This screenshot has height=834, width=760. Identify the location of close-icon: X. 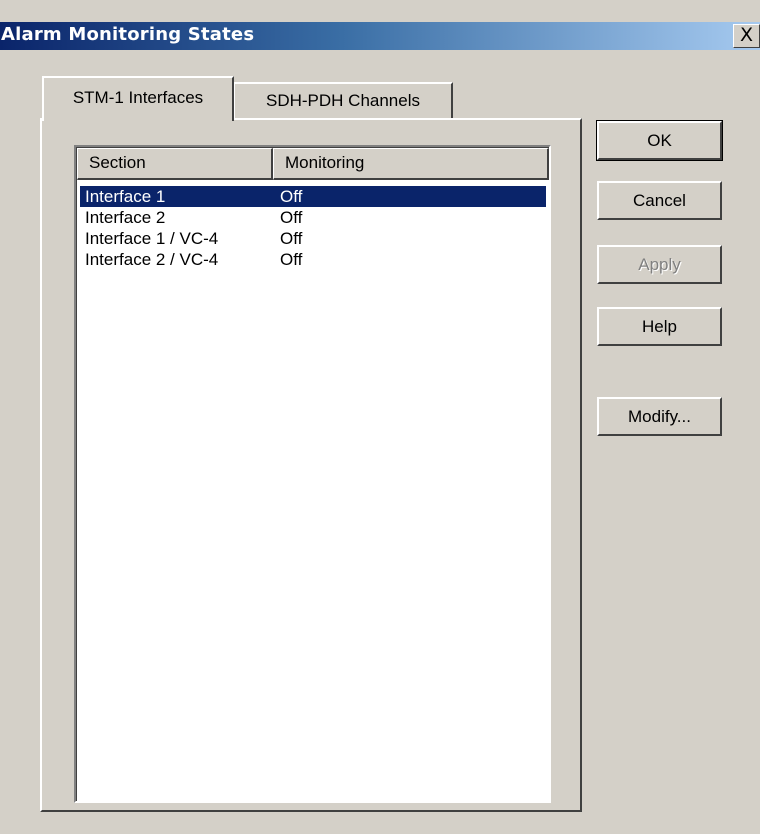
(746, 35).